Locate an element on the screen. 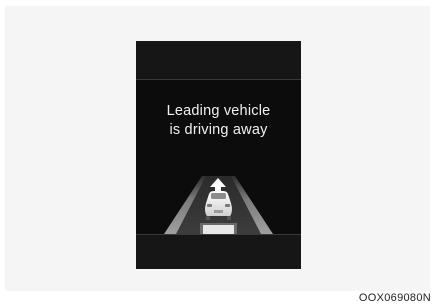 The image size is (437, 307). display-bottom-bar is located at coordinates (218, 252).